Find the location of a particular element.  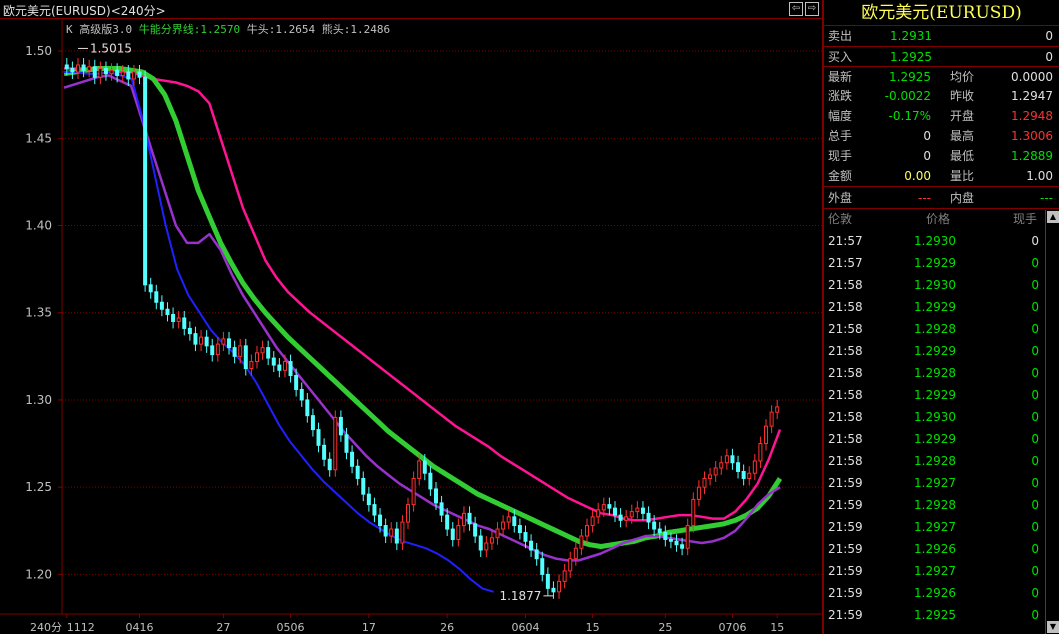

buy-label: 买入 is located at coordinates (840, 57).